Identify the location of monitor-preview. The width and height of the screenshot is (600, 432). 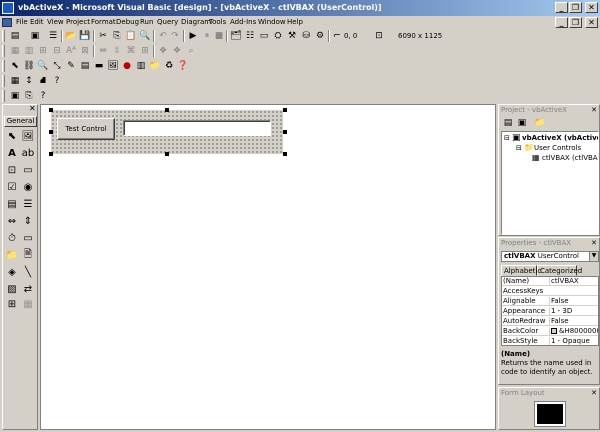
(550, 414).